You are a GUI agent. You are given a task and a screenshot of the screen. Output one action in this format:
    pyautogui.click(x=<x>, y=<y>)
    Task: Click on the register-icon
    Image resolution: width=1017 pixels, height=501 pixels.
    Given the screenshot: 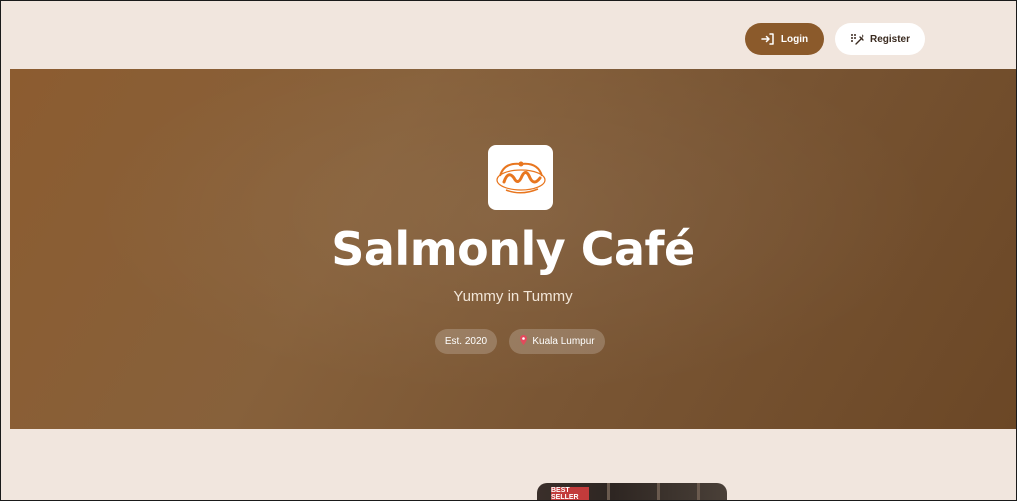 What is the action you would take?
    pyautogui.click(x=857, y=39)
    